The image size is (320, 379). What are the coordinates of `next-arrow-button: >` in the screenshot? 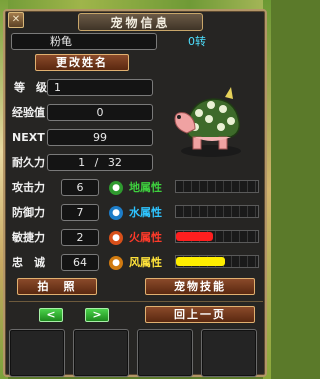 It's located at (97, 315).